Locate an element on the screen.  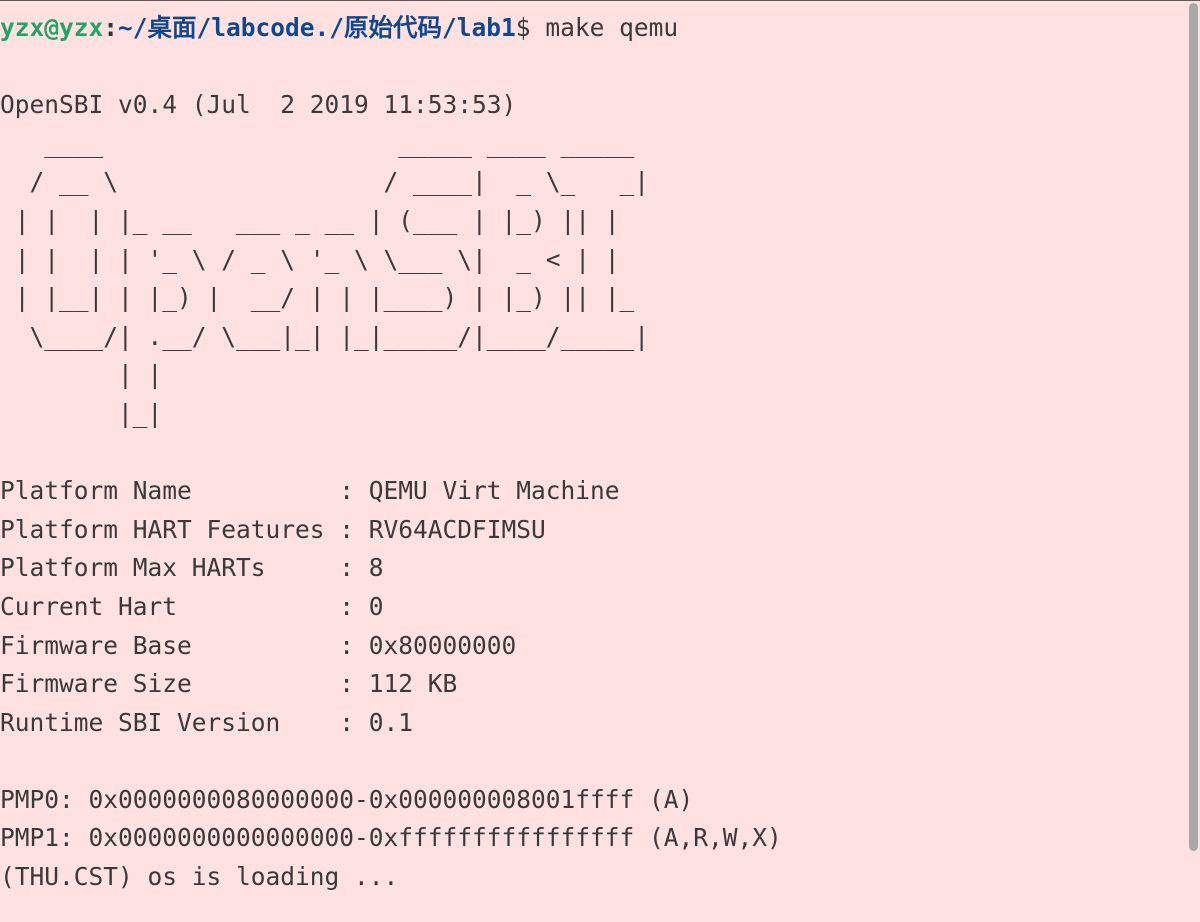
platform-info-line: Platform Max HARTs : 8 is located at coordinates (192, 568).